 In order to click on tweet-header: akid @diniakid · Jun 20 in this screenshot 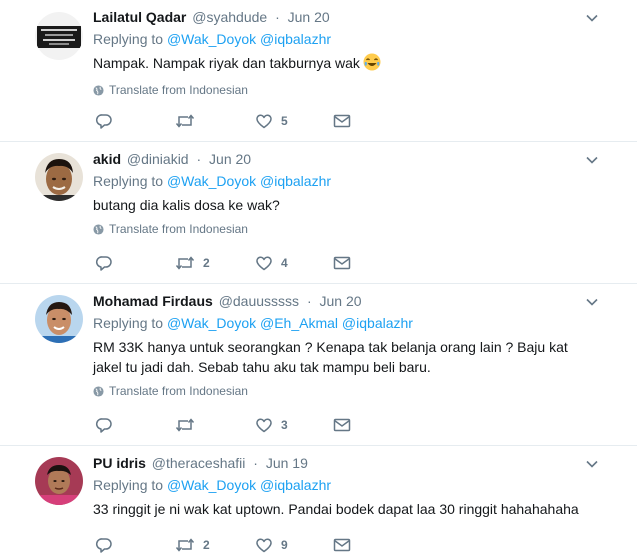, I will do `click(355, 159)`.